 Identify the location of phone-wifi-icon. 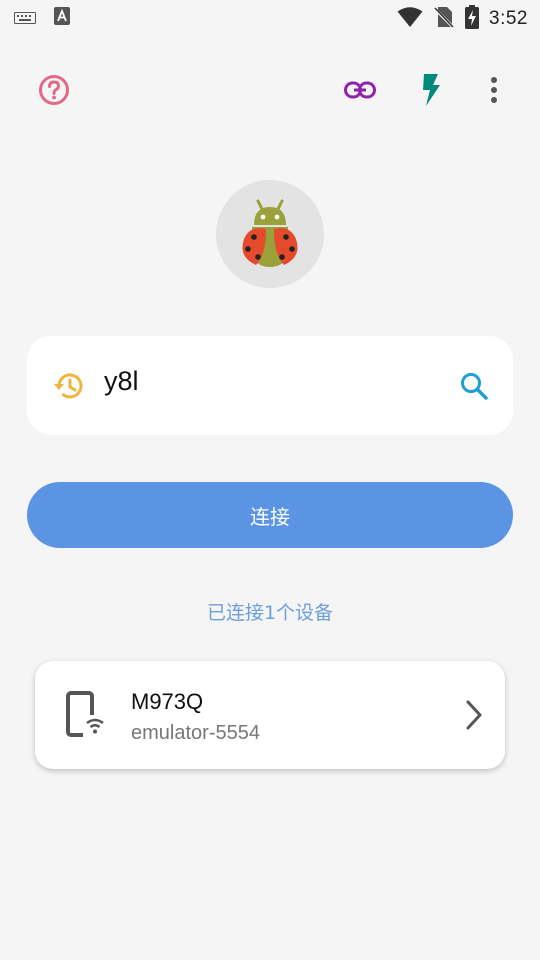
(87, 715).